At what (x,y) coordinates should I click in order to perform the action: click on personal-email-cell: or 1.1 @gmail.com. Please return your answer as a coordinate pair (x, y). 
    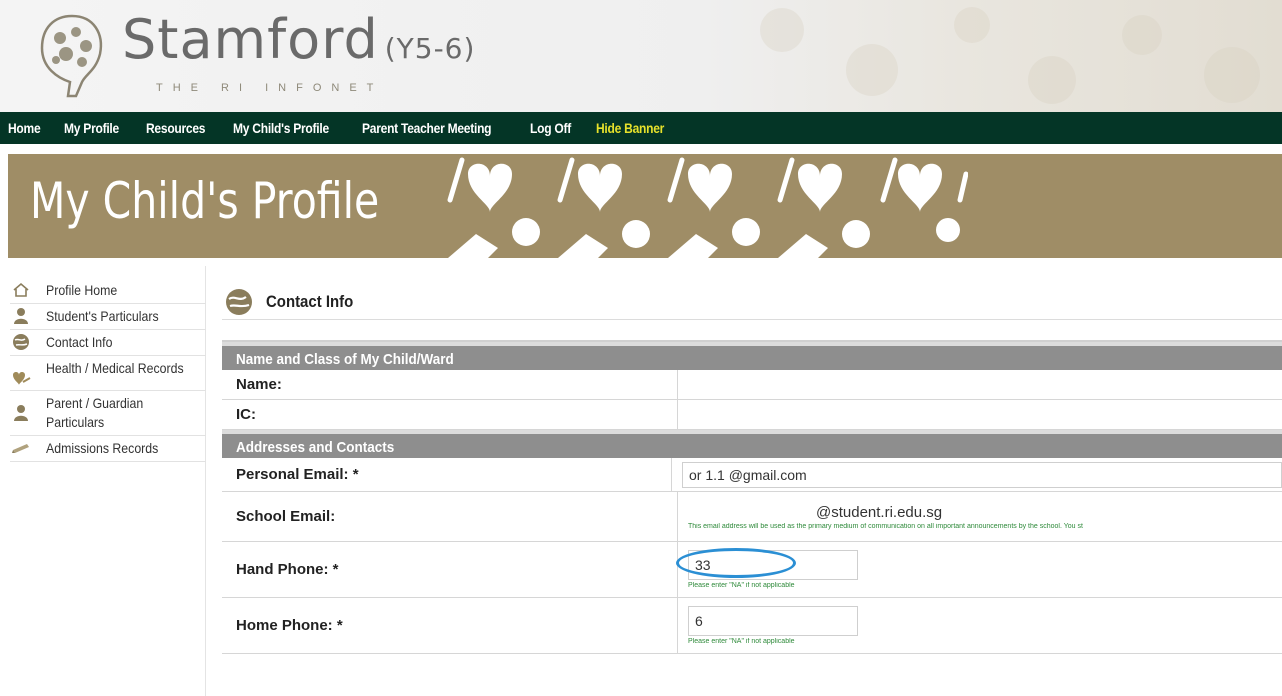
    Looking at the image, I should click on (977, 474).